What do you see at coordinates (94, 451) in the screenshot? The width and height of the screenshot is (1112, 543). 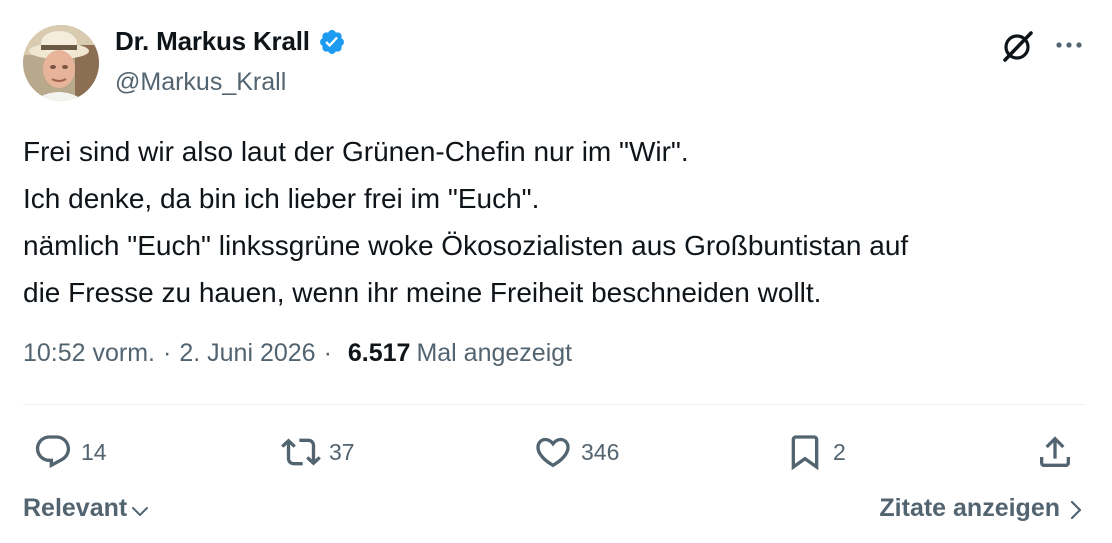 I see `reply-count: 14` at bounding box center [94, 451].